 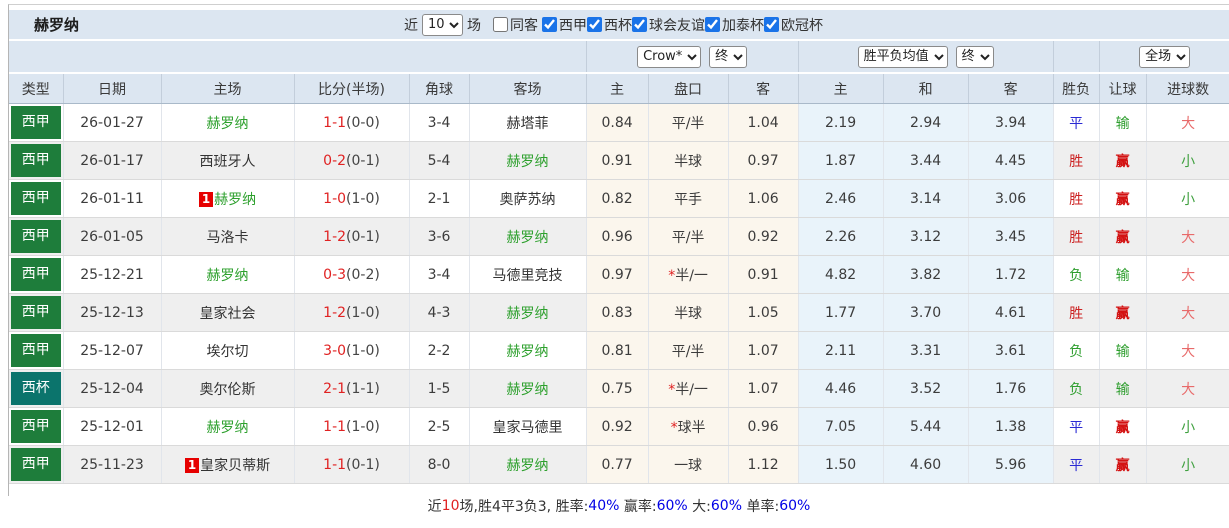 What do you see at coordinates (192, 465) in the screenshot?
I see `rank-badge: 1` at bounding box center [192, 465].